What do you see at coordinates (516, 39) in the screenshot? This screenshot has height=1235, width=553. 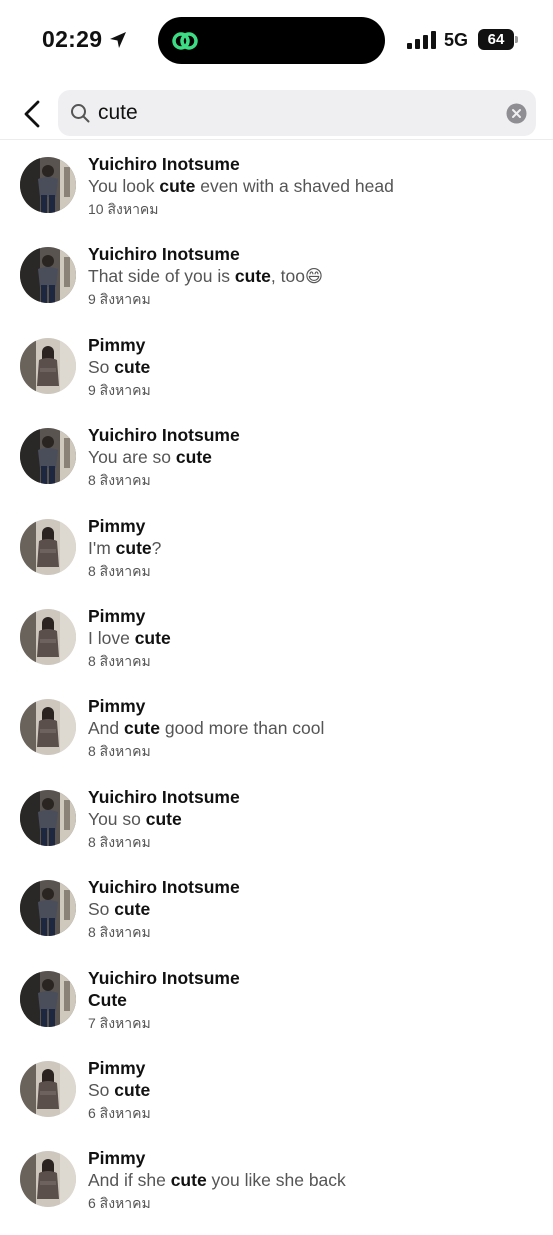 I see `battery-tip` at bounding box center [516, 39].